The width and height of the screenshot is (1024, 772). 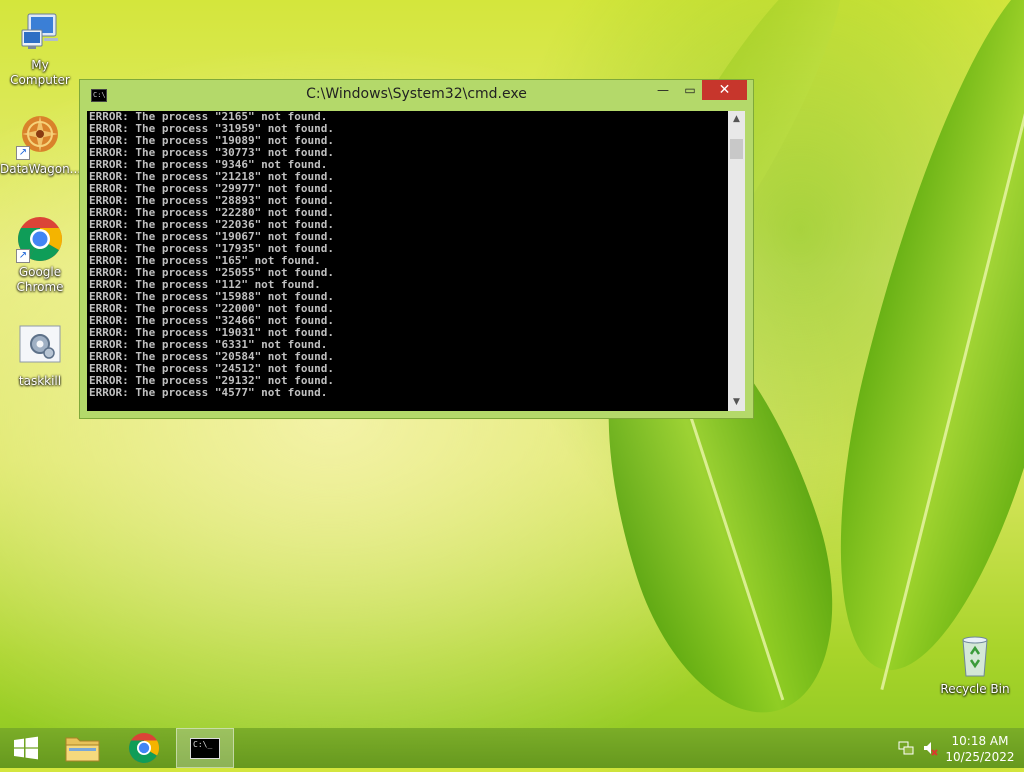 What do you see at coordinates (416, 95) in the screenshot?
I see `cmd-titlebar: C:\ C:\Windows\System32\cmd.exe — ▭ ✕` at bounding box center [416, 95].